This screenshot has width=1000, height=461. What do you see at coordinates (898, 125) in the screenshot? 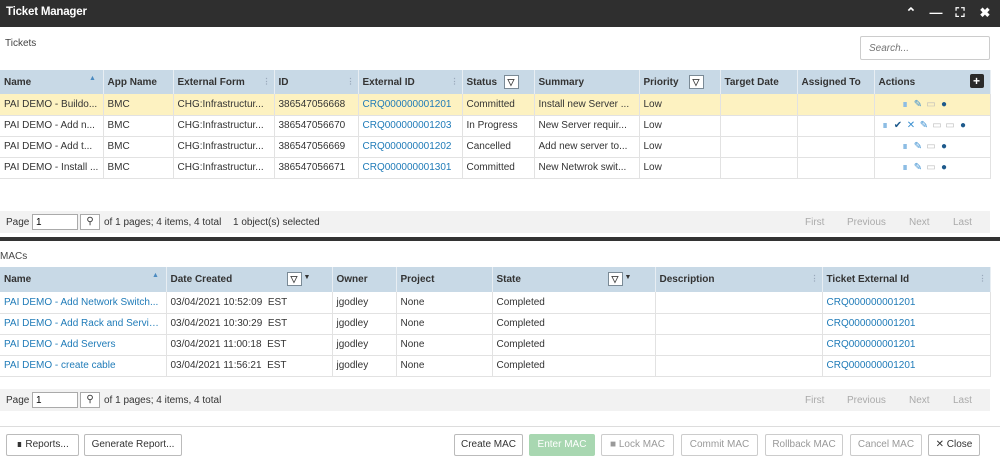
I see `checkmark-icon: ✔` at bounding box center [898, 125].